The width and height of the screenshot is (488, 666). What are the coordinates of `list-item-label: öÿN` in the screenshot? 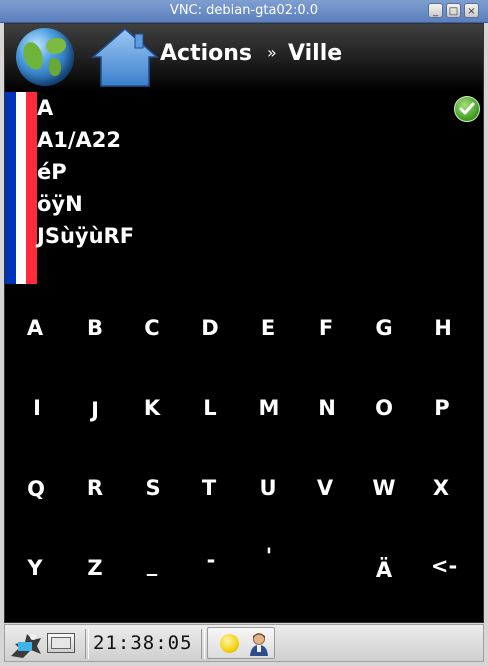 It's located at (60, 204).